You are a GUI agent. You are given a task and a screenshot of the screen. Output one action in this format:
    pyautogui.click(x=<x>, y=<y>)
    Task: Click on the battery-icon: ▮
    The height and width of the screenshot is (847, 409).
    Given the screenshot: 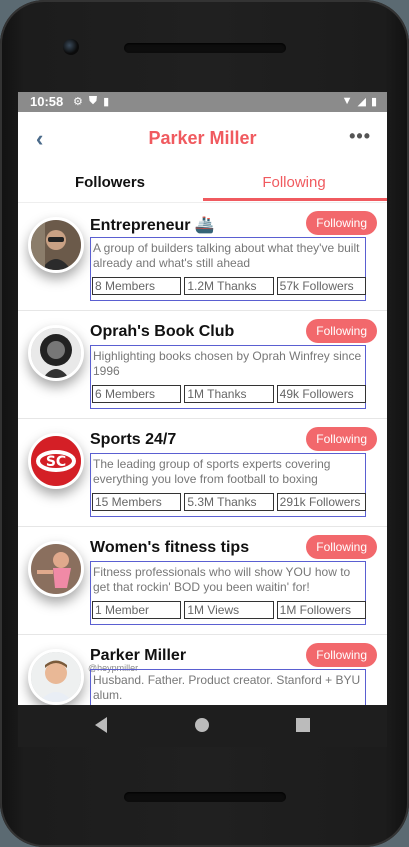 What is the action you would take?
    pyautogui.click(x=373, y=102)
    